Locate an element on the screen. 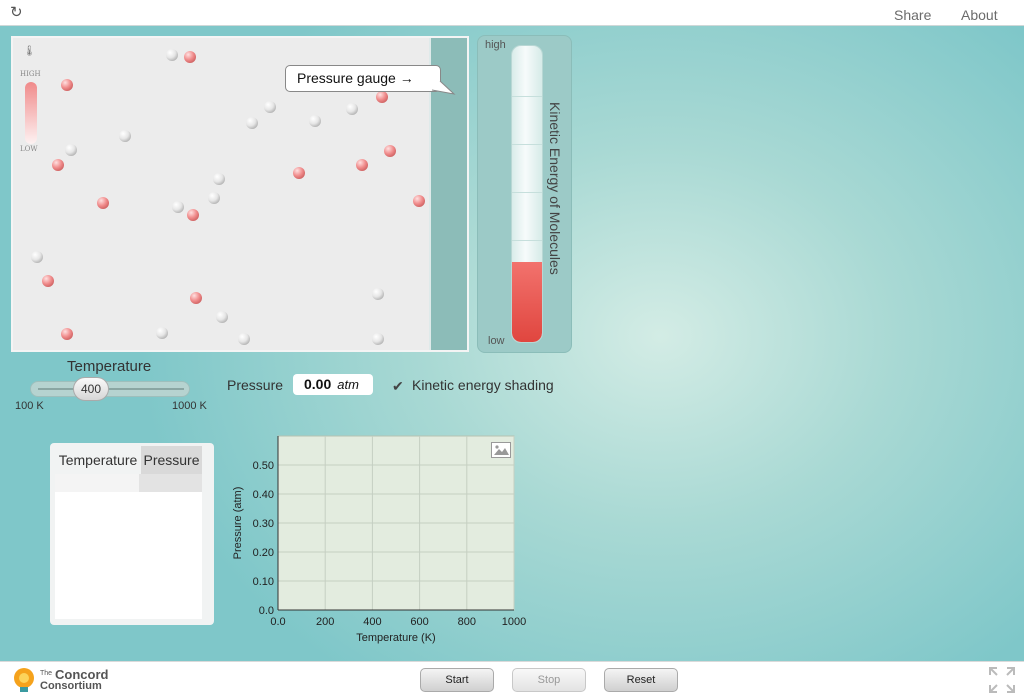 Image resolution: width=1024 pixels, height=700 pixels. reset-button: Reset is located at coordinates (641, 680).